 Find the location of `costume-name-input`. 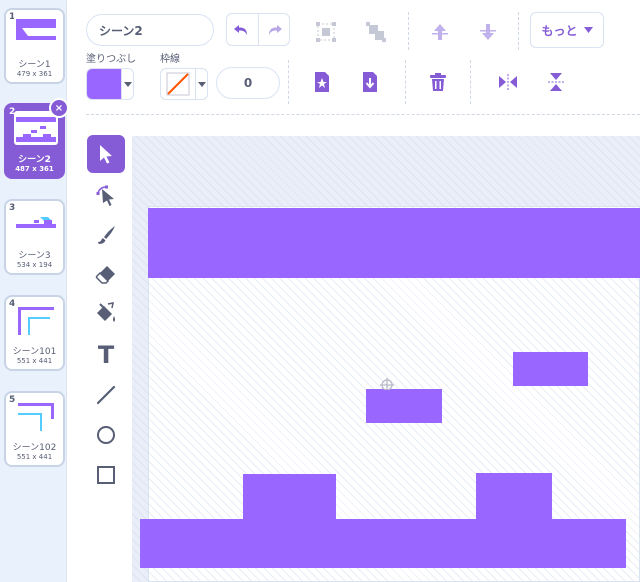

costume-name-input is located at coordinates (150, 30).